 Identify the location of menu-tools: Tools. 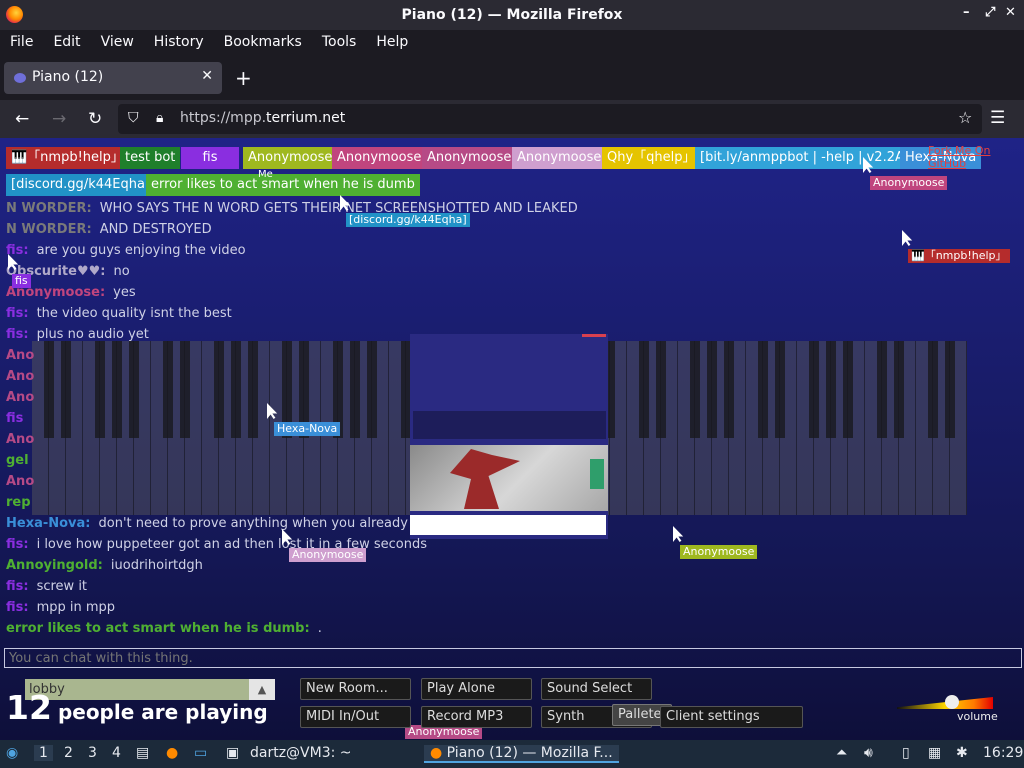
(339, 42).